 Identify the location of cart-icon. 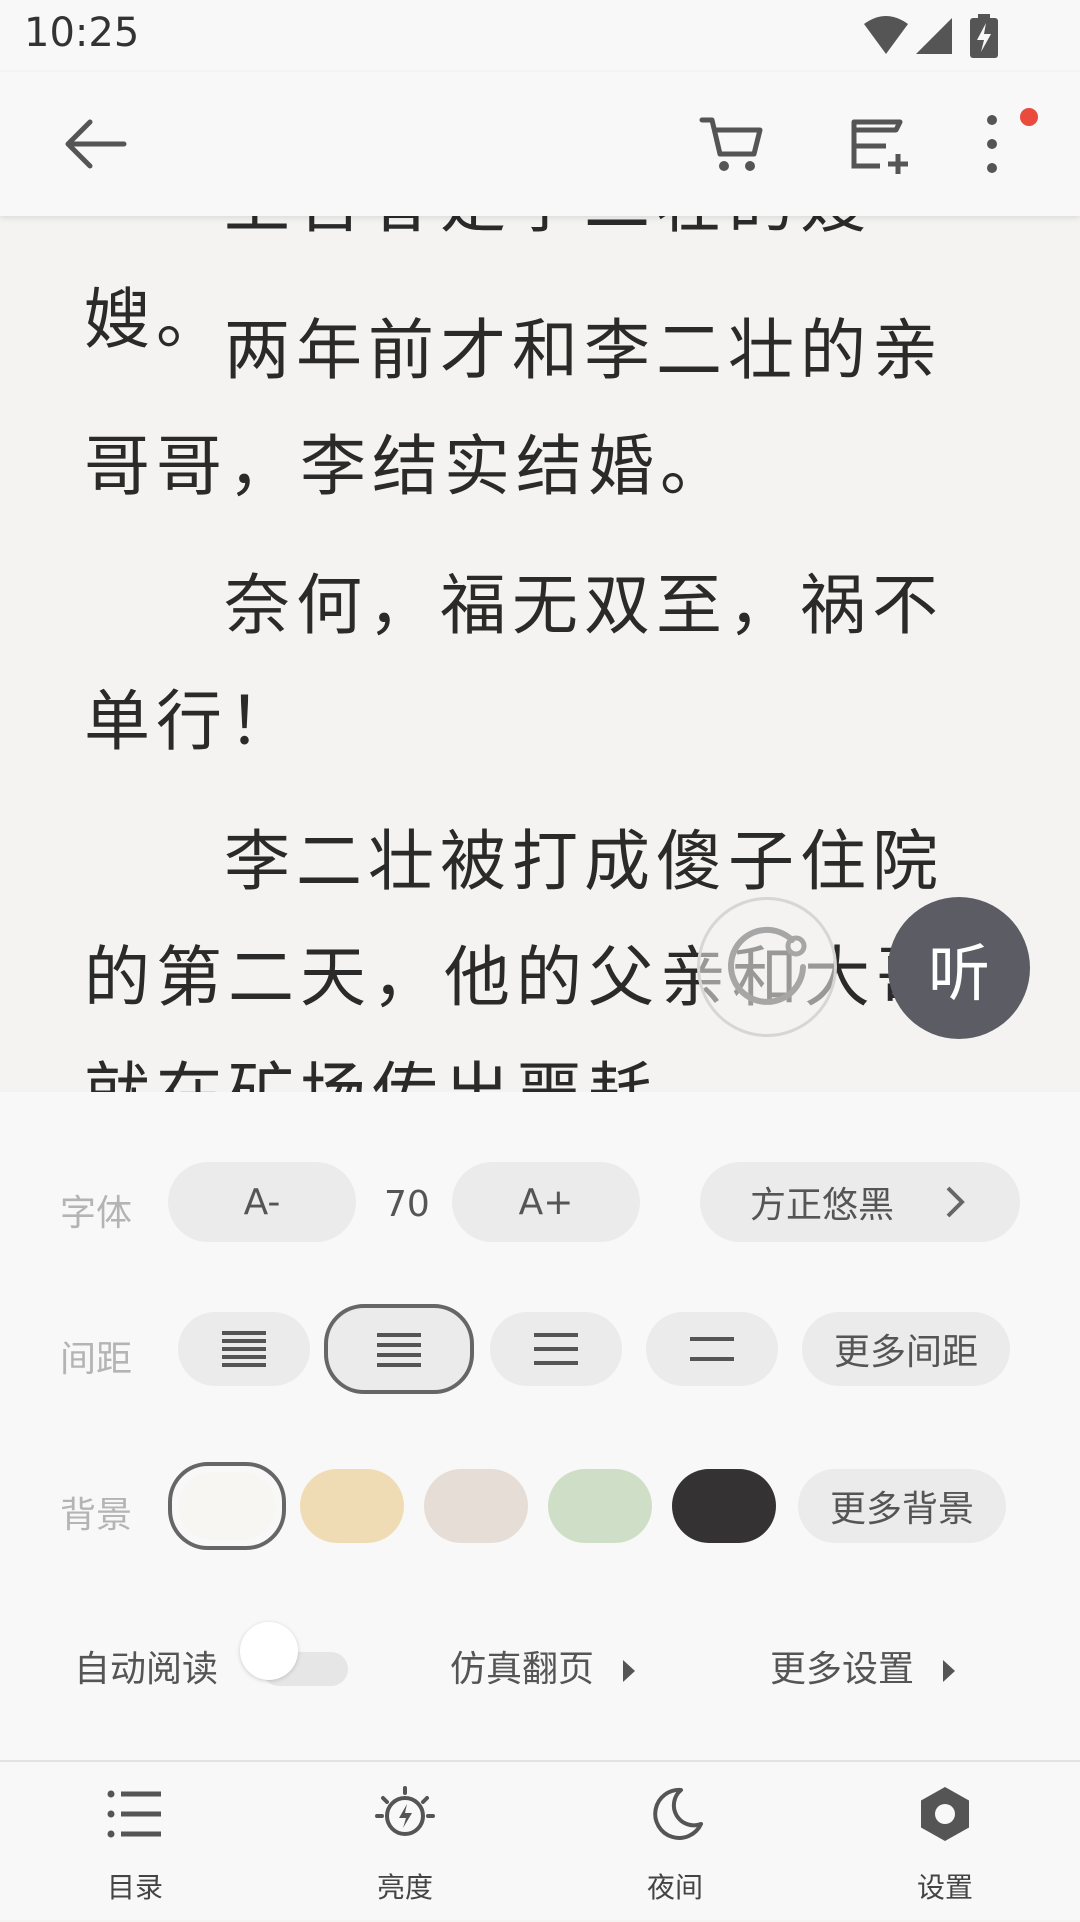
(731, 144).